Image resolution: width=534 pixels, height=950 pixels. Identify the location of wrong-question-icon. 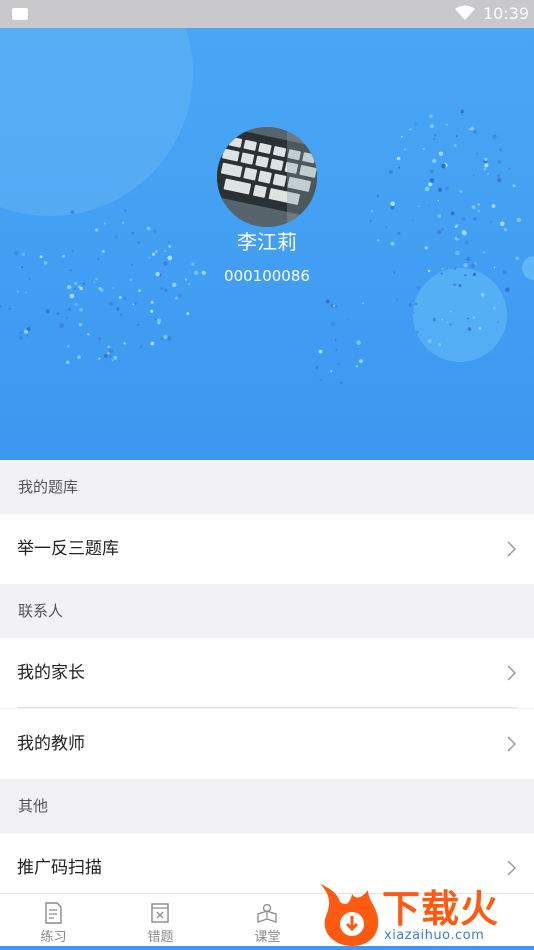
(160, 913).